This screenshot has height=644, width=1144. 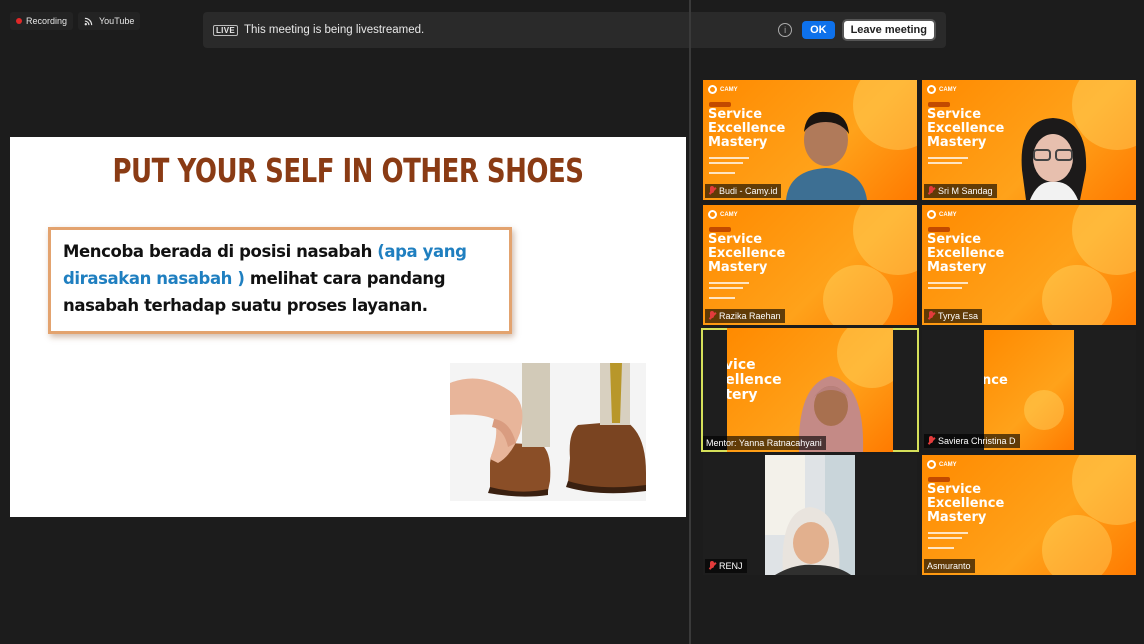 What do you see at coordinates (117, 21) in the screenshot?
I see `youtube-label: YouTube` at bounding box center [117, 21].